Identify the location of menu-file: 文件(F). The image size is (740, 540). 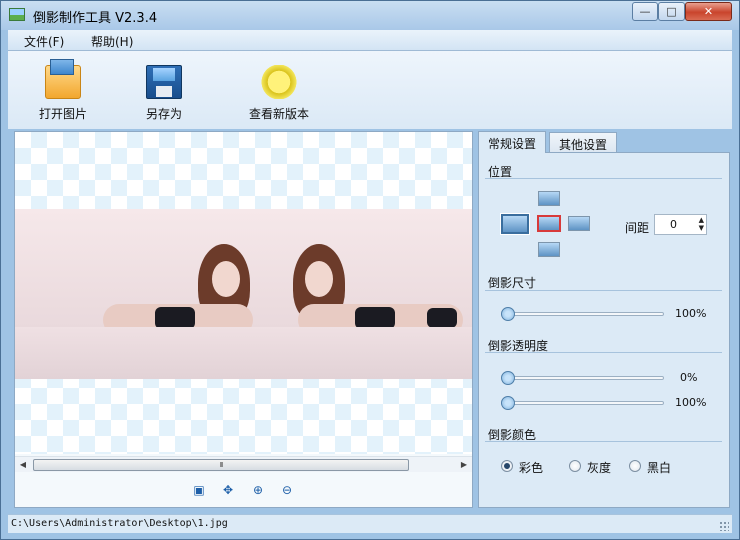
(44, 41).